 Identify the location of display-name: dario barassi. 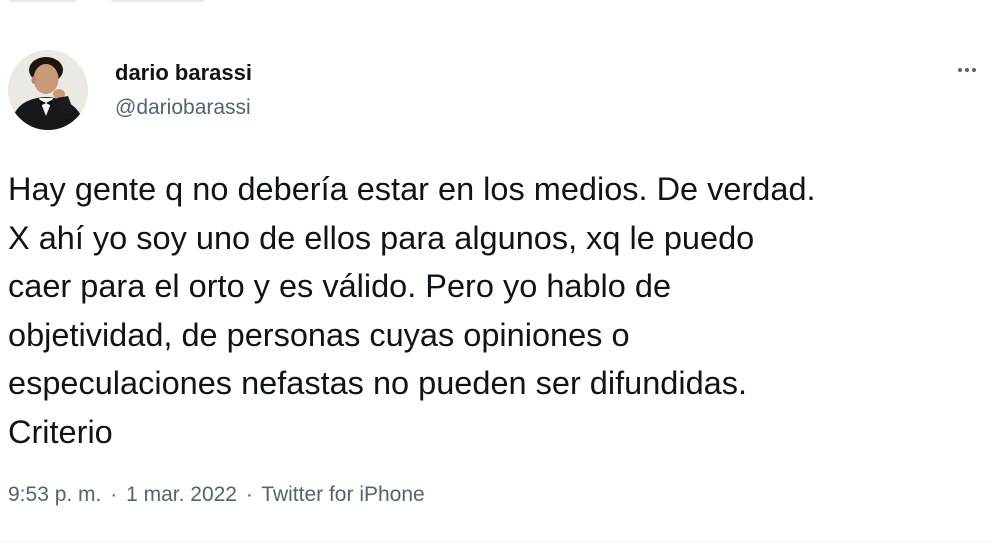
(183, 73).